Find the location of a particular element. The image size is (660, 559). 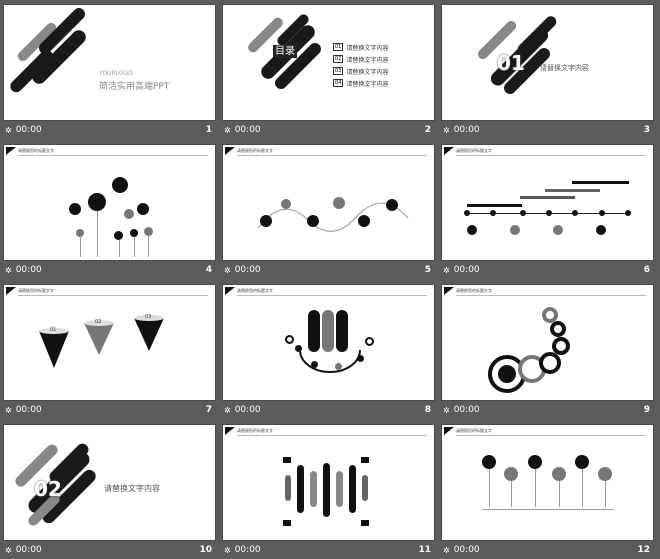

cone-label-2: 02 is located at coordinates (98, 322).